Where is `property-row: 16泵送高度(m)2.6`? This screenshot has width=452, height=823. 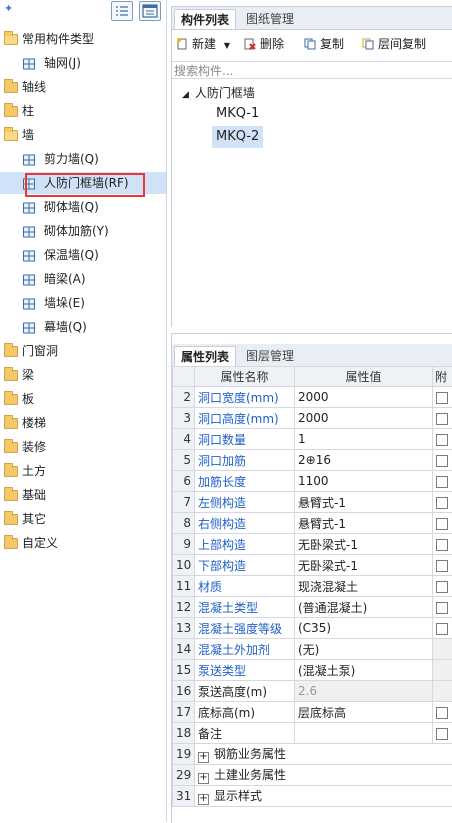
property-row: 16泵送高度(m)2.6 is located at coordinates (312, 691).